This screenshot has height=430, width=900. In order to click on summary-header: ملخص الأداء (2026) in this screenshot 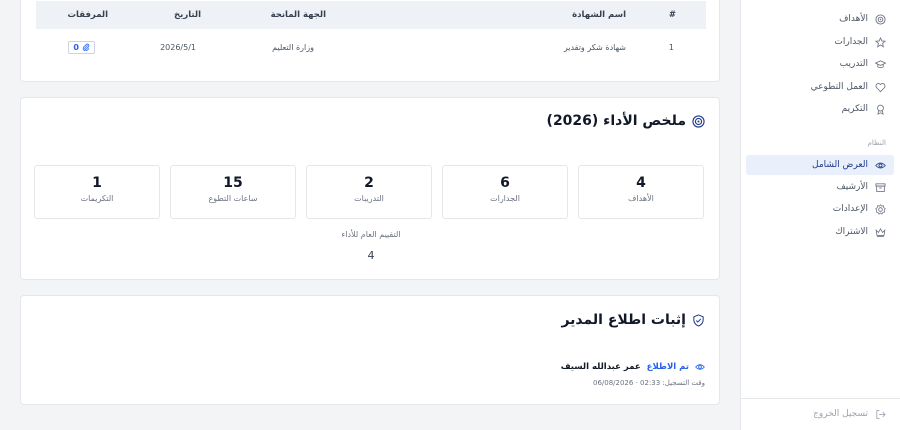, I will do `click(626, 121)`.